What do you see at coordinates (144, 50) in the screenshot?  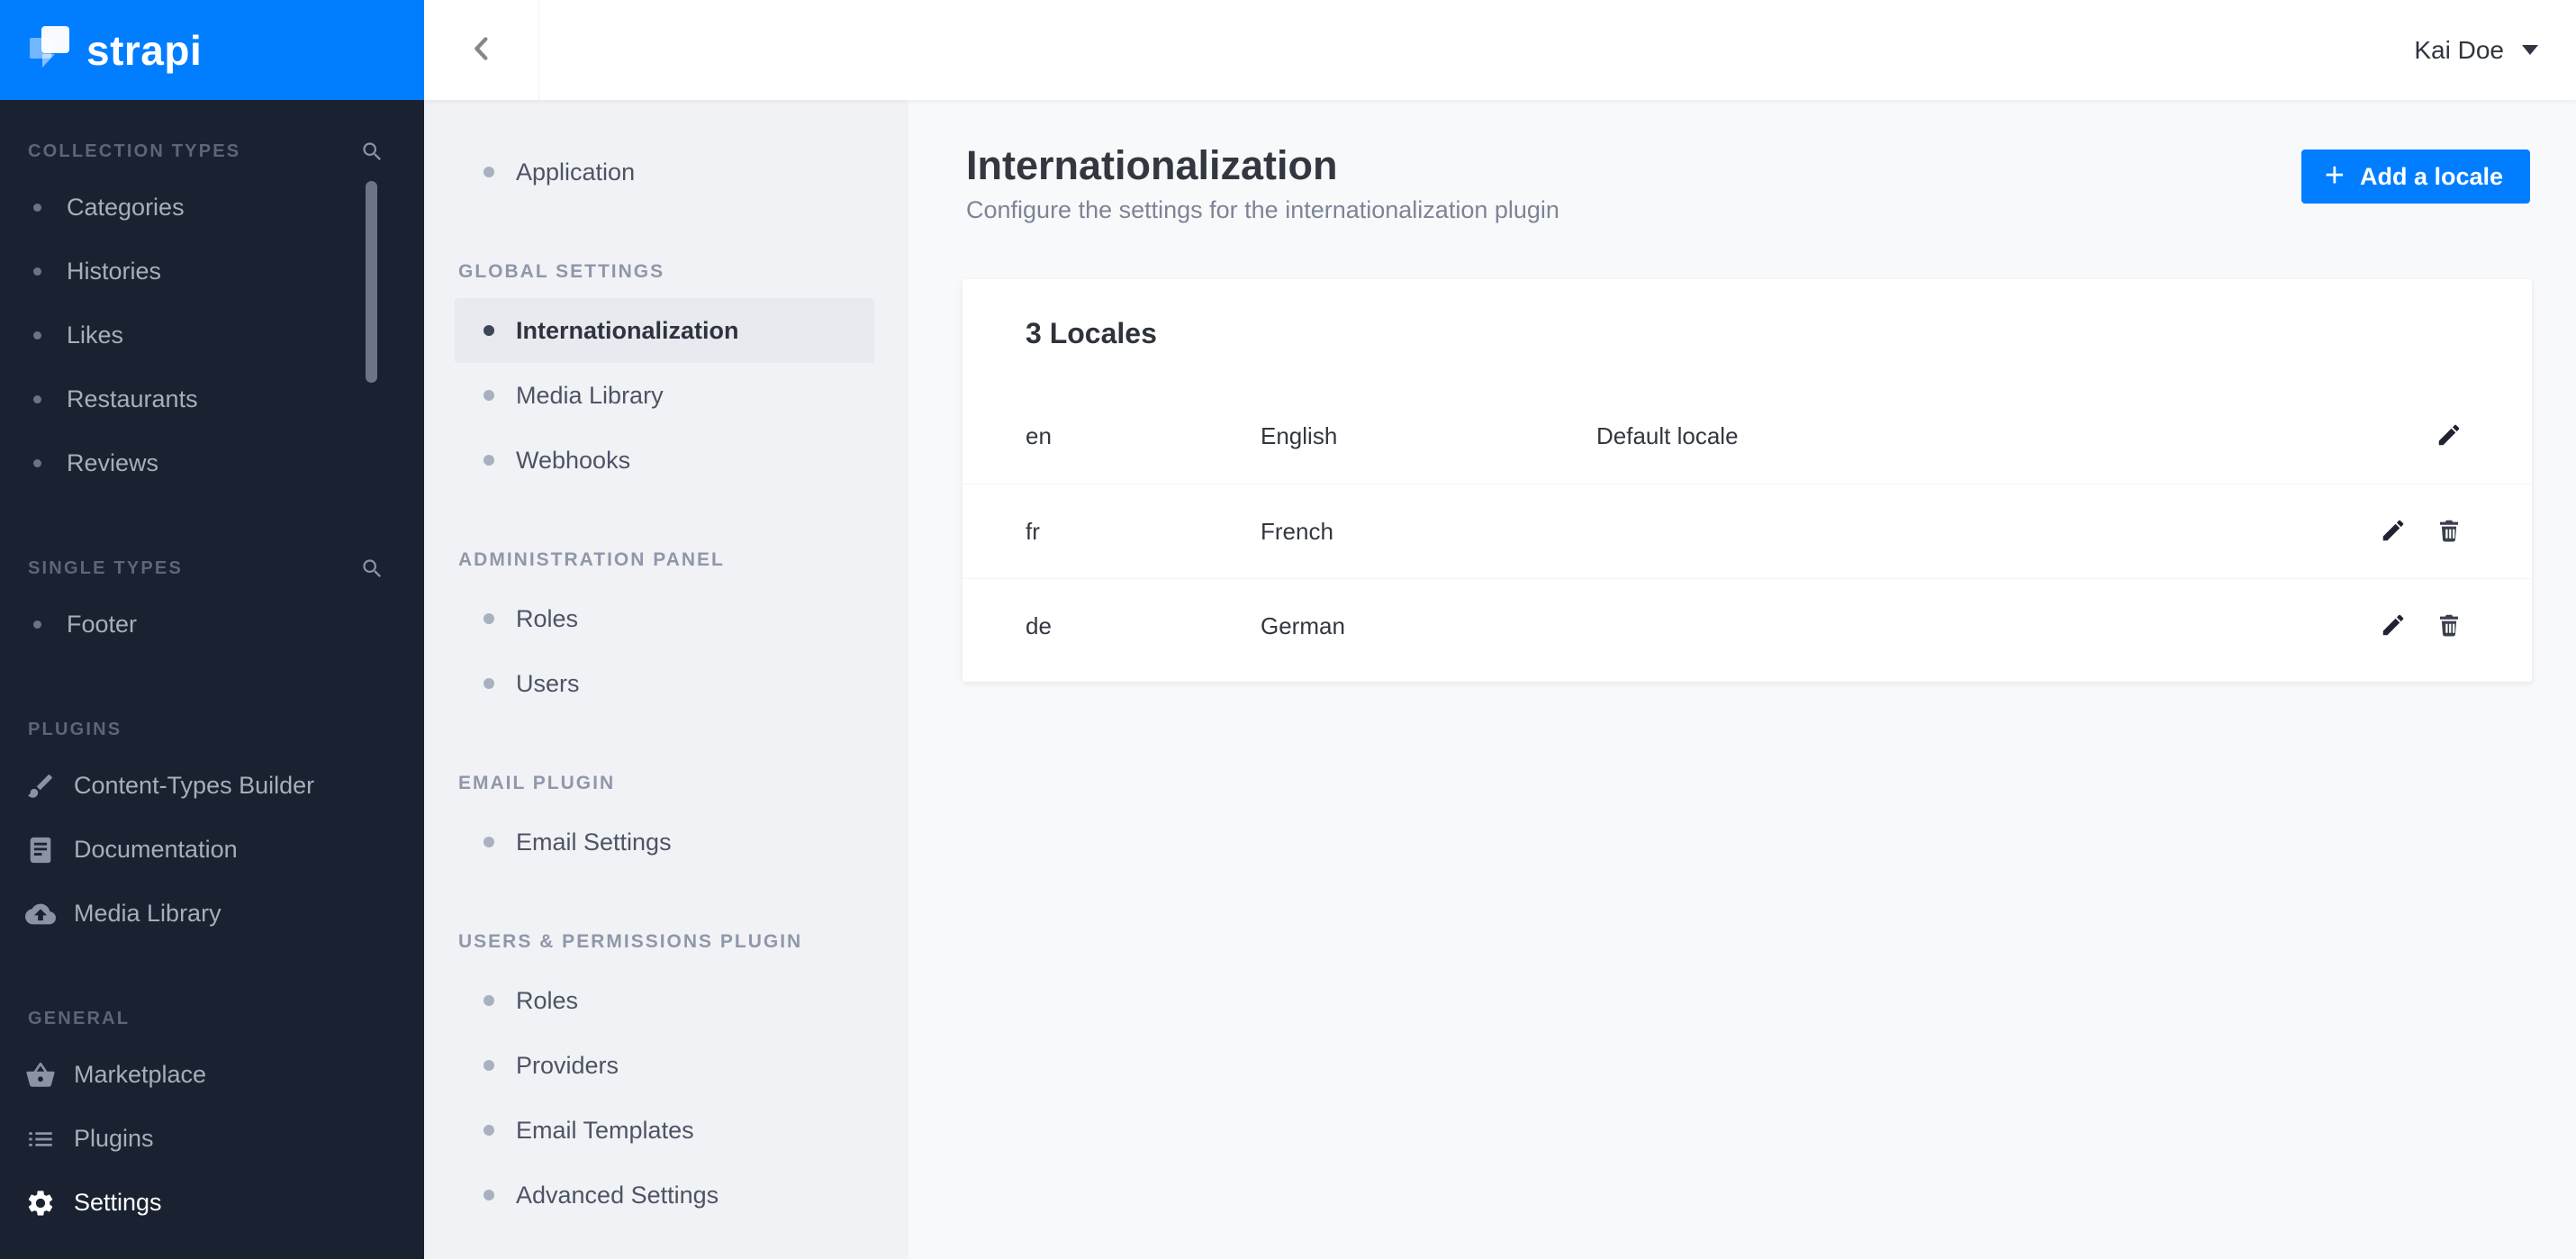 I see `brand-name: strapi` at bounding box center [144, 50].